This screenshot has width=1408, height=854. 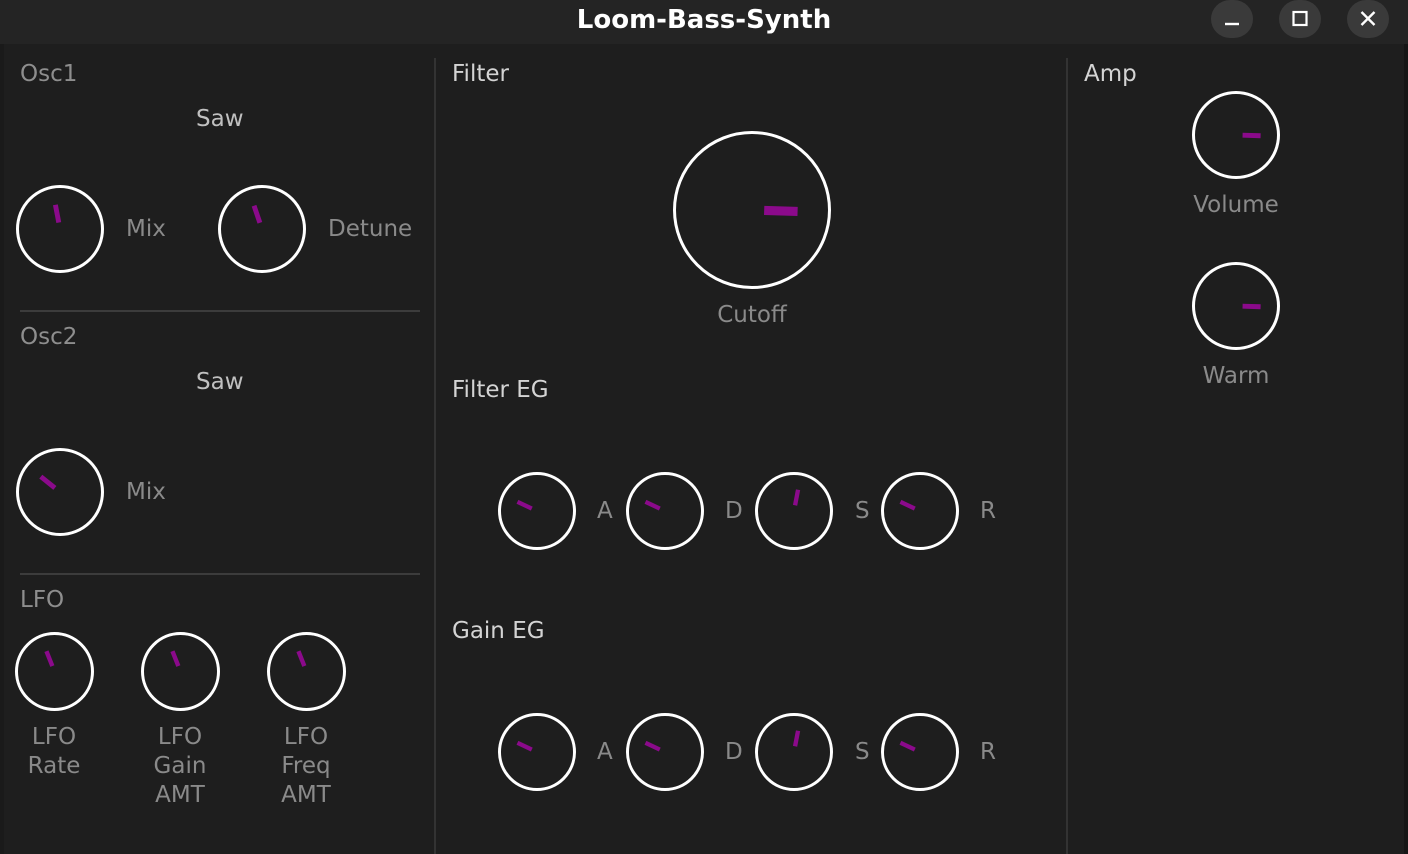 I want to click on filter-eg-attack-label: A, so click(x=605, y=511).